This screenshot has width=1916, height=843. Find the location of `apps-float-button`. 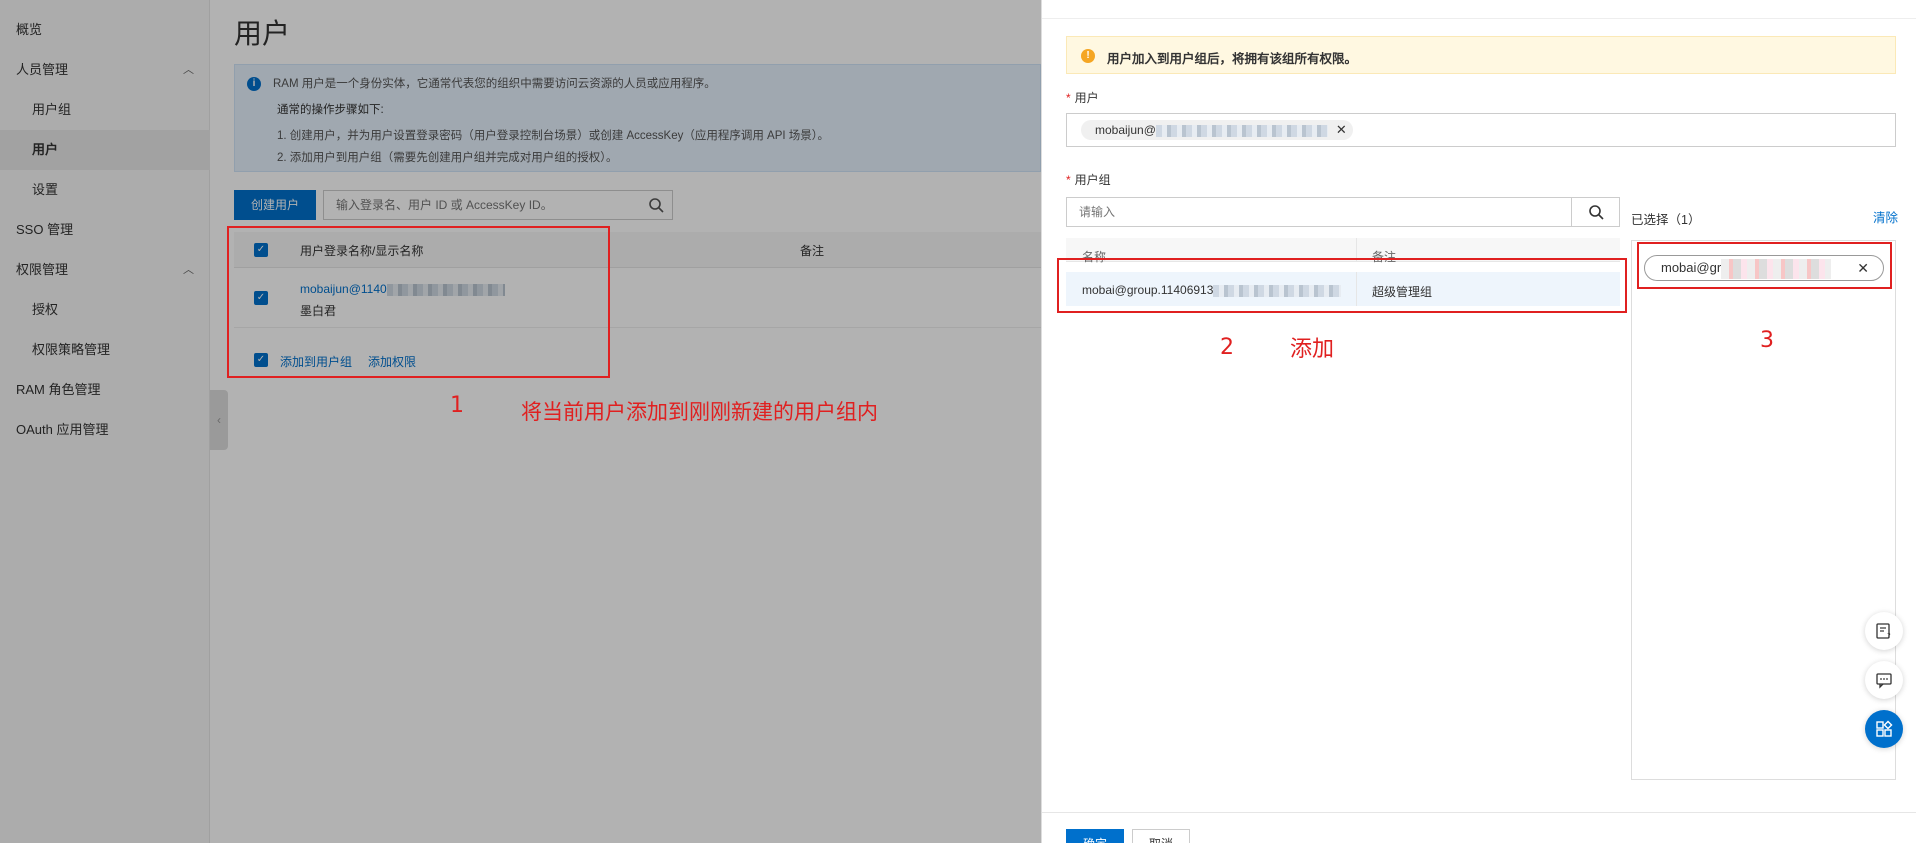

apps-float-button is located at coordinates (1884, 729).